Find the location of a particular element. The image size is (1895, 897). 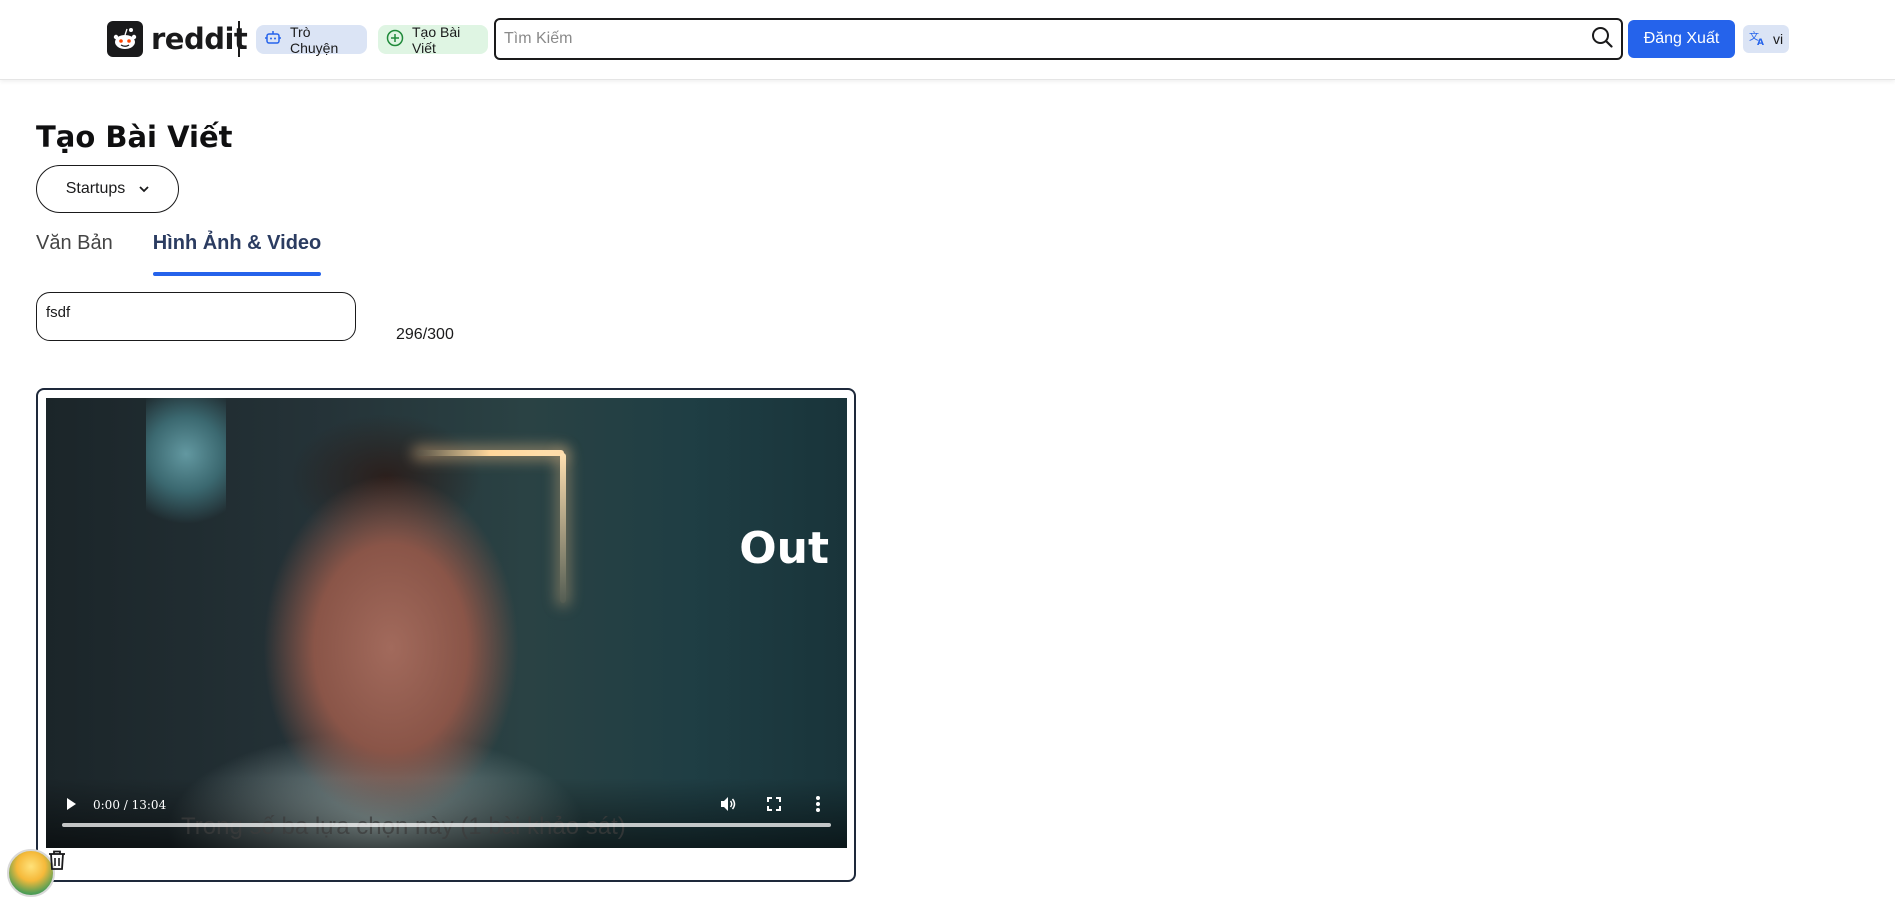

logo-text: reddit is located at coordinates (199, 39).